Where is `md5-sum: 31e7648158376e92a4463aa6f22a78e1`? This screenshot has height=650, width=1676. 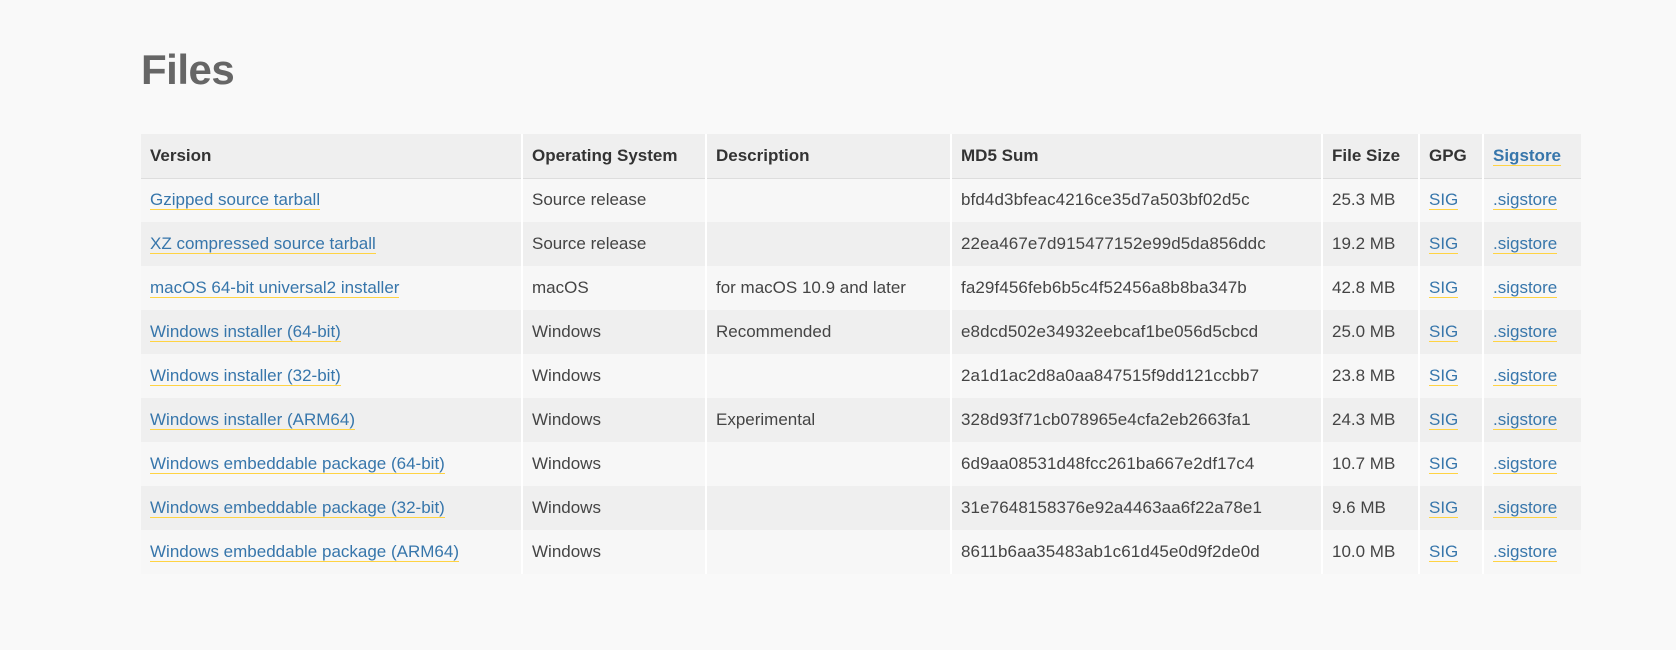 md5-sum: 31e7648158376e92a4463aa6f22a78e1 is located at coordinates (1137, 508).